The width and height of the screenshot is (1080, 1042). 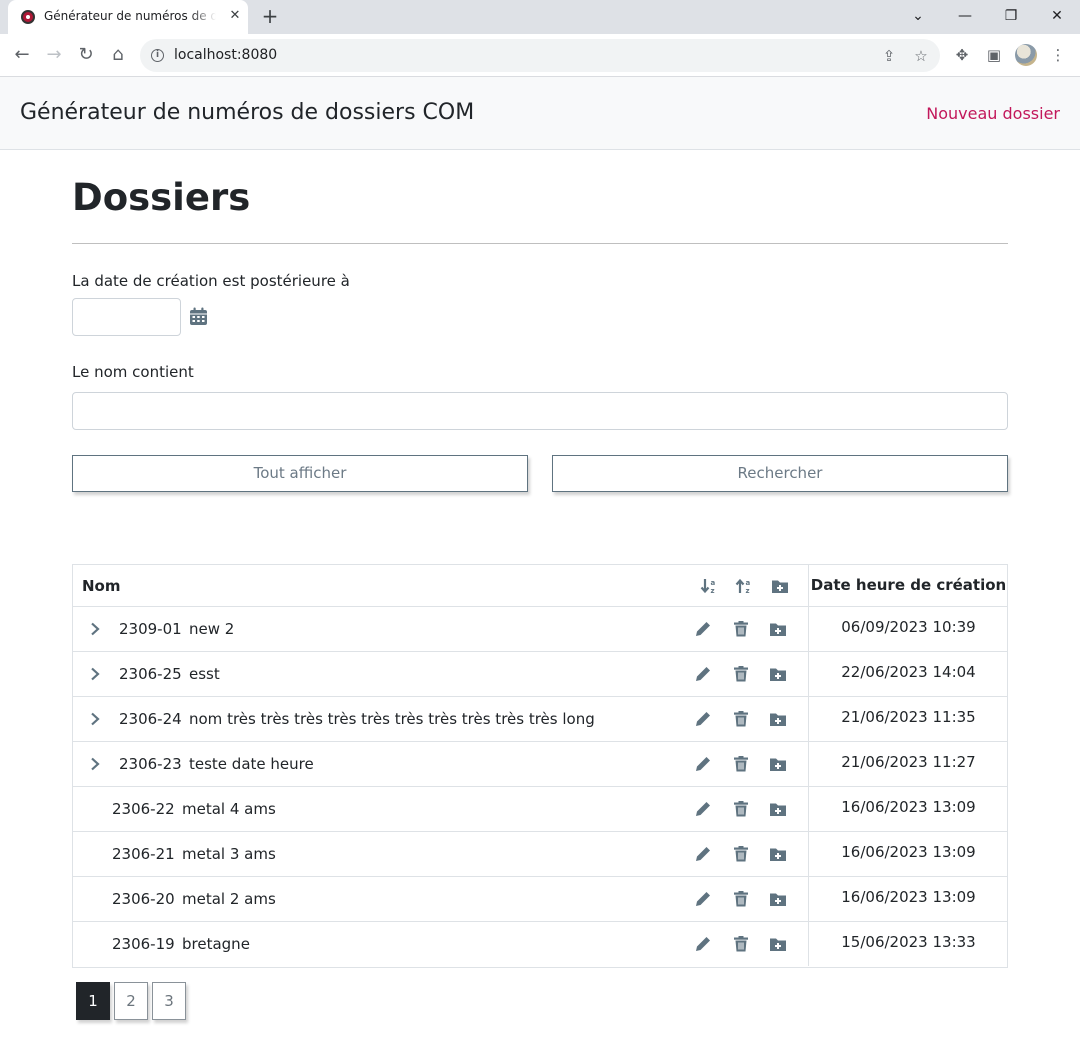 I want to click on folder-name: new 2, so click(x=212, y=629).